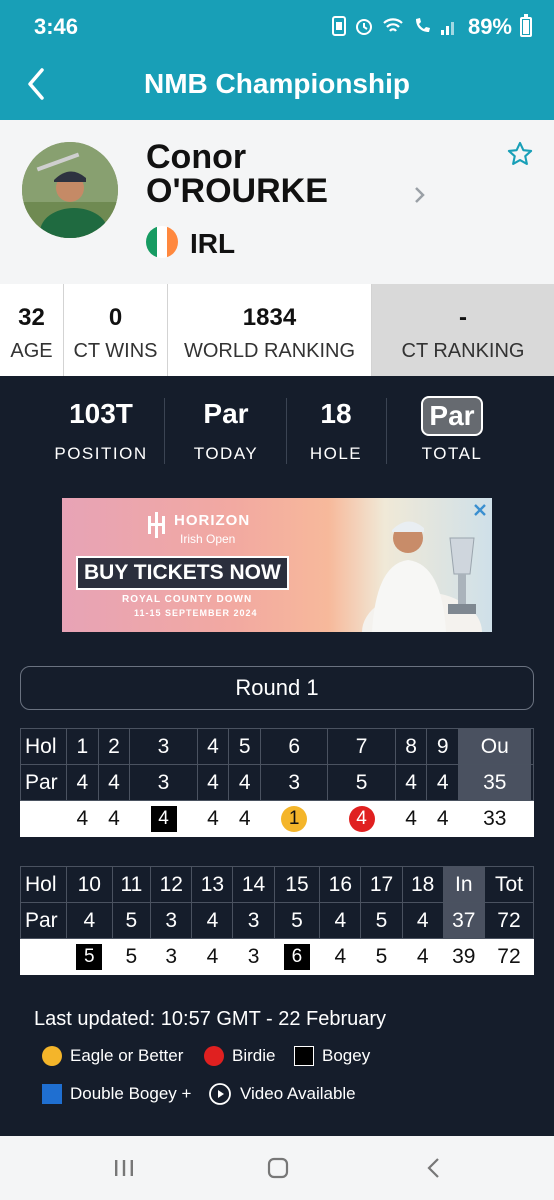  What do you see at coordinates (115, 351) in the screenshot?
I see `stat-label: CT WINS` at bounding box center [115, 351].